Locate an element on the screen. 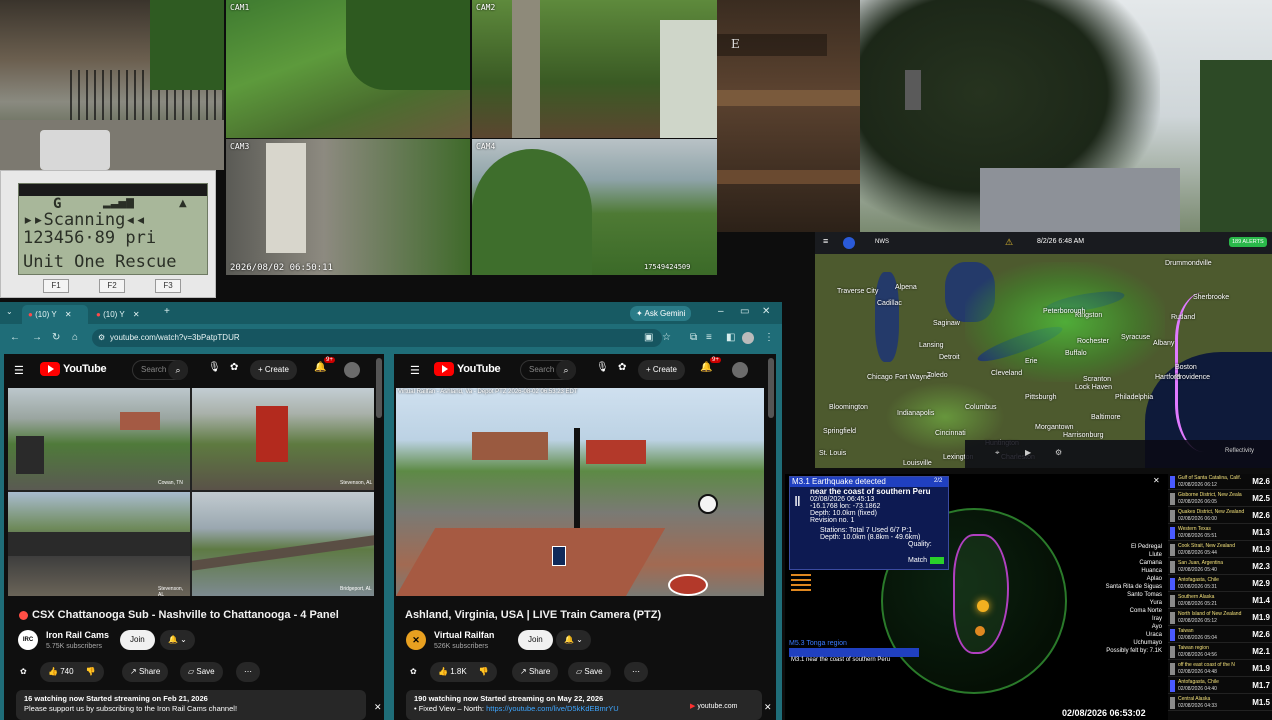  quake-event-row: Antofagasta, Chile 02/08/2026 04:40 M1.7 is located at coordinates (1220, 686).